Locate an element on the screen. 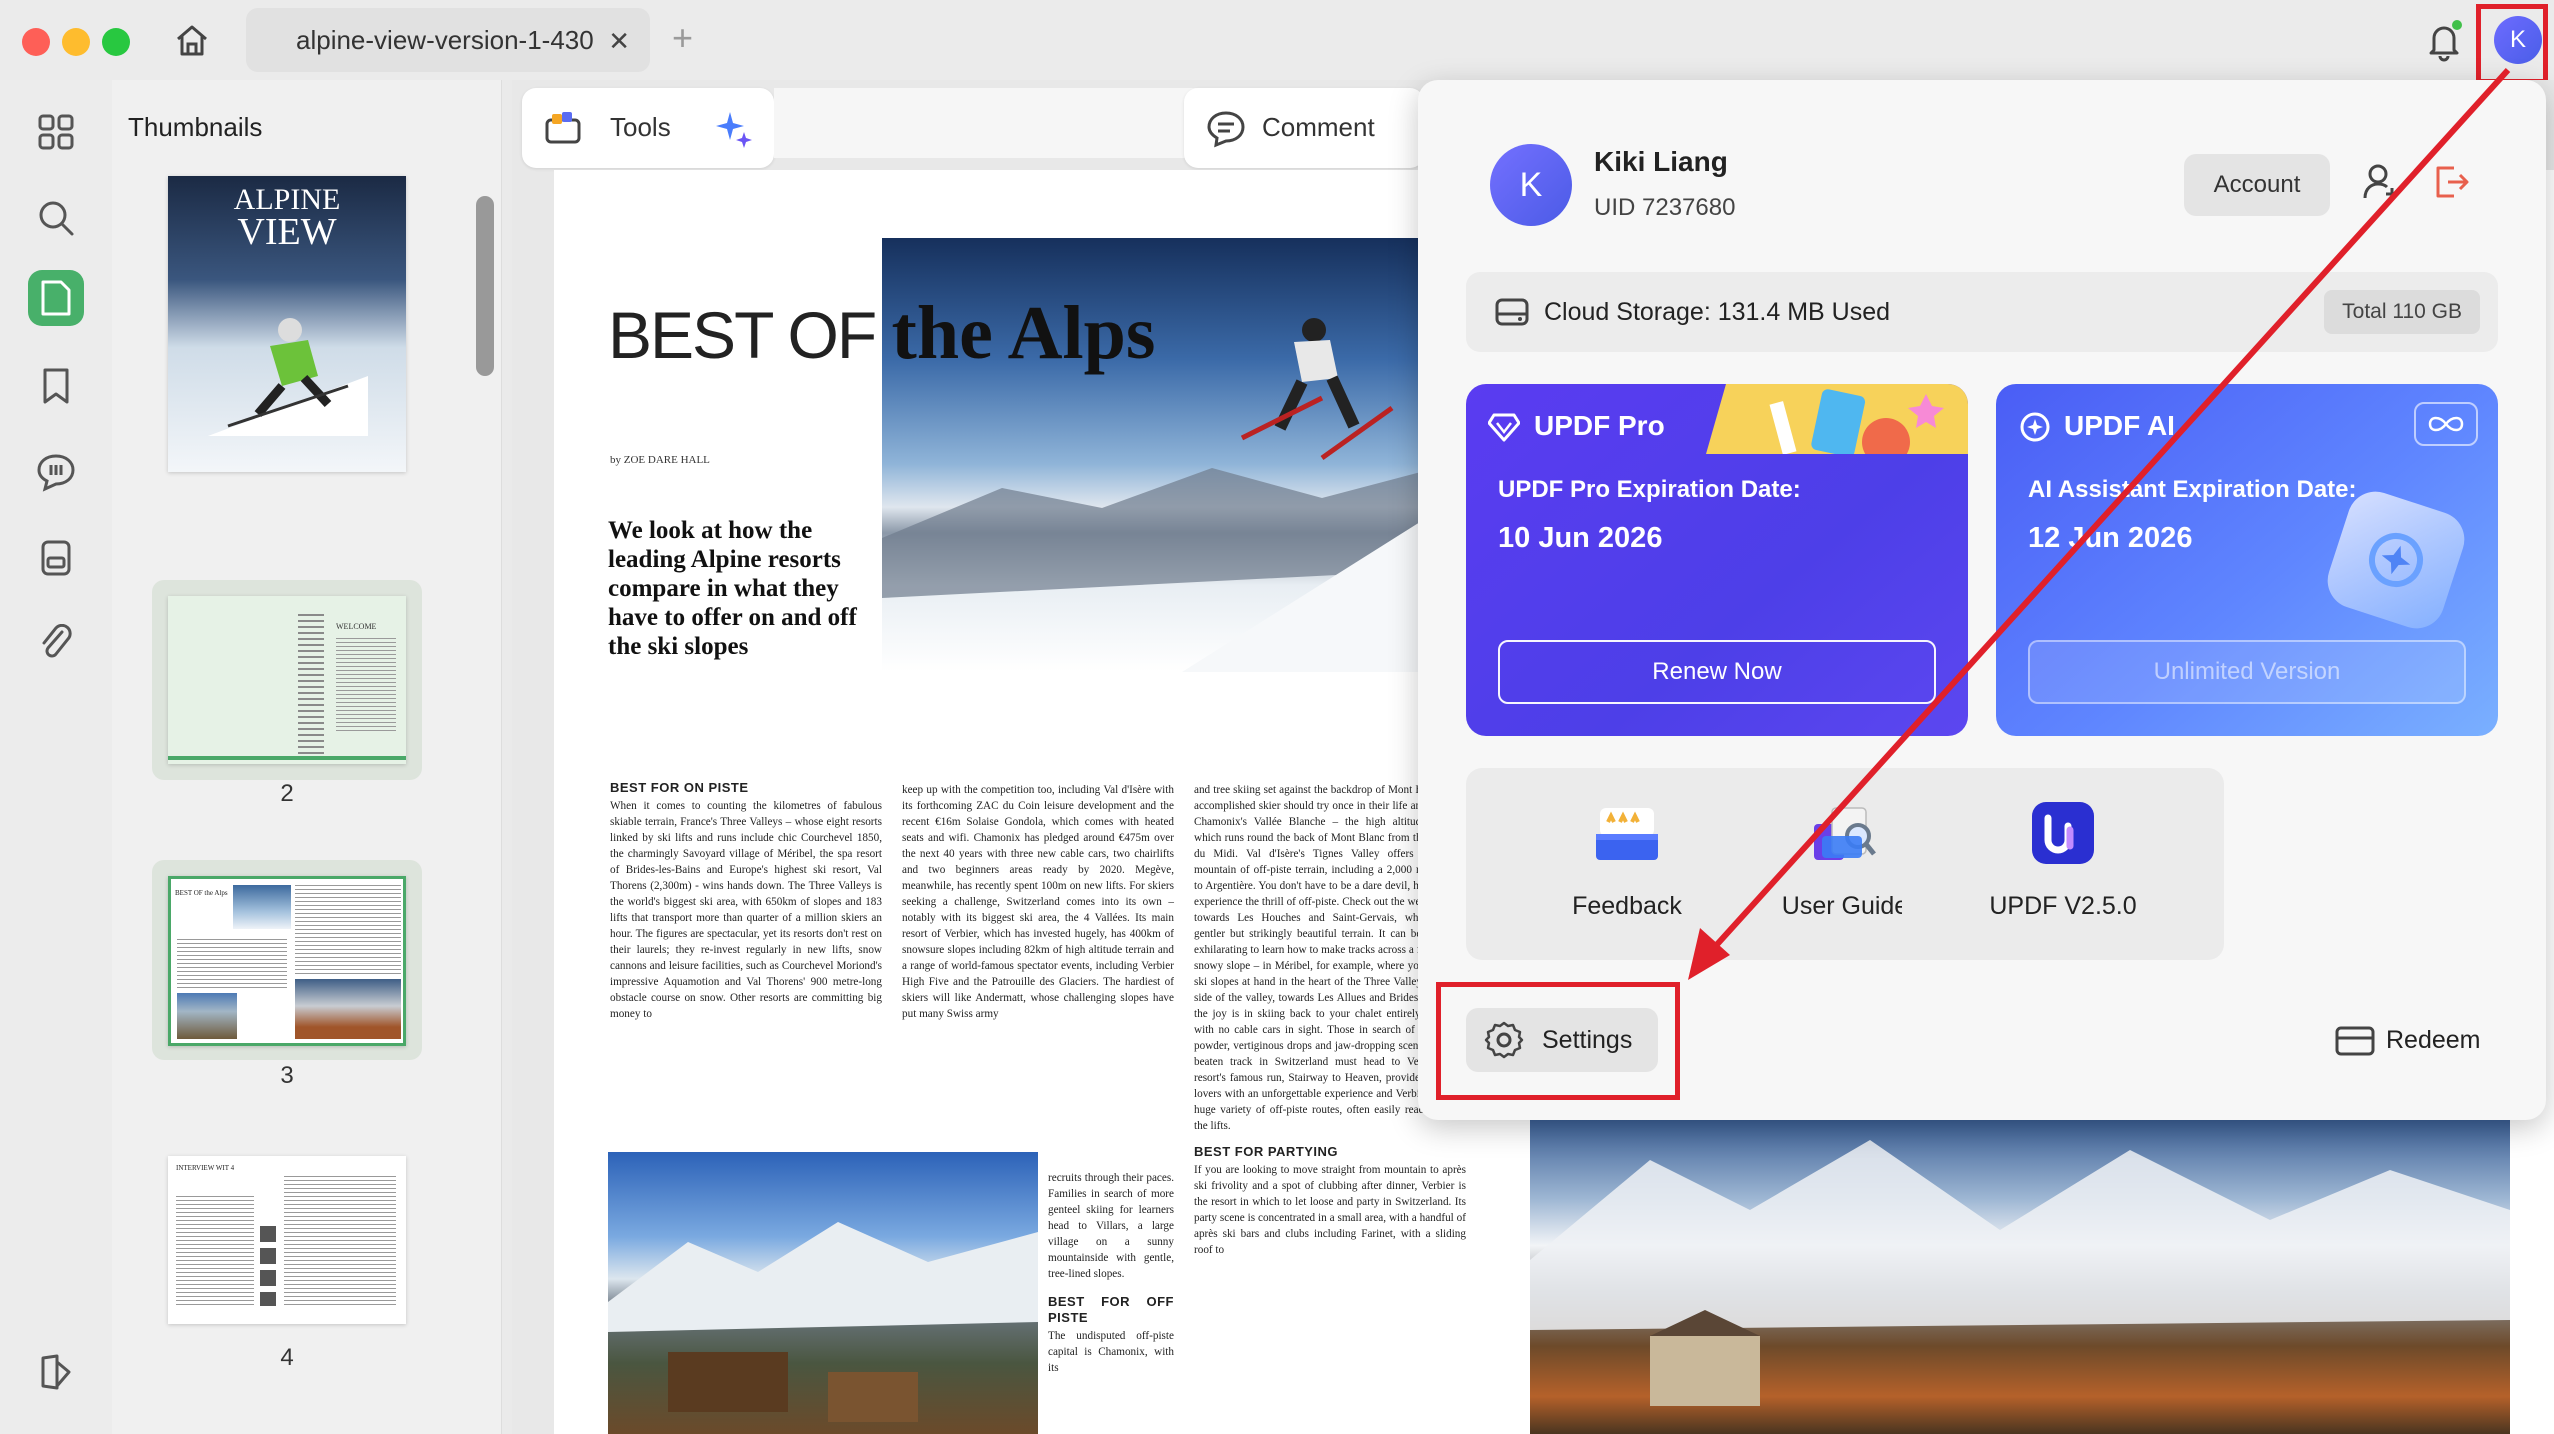 The width and height of the screenshot is (2554, 1434). article-byline: by ZOE DARE HALL is located at coordinates (660, 460).